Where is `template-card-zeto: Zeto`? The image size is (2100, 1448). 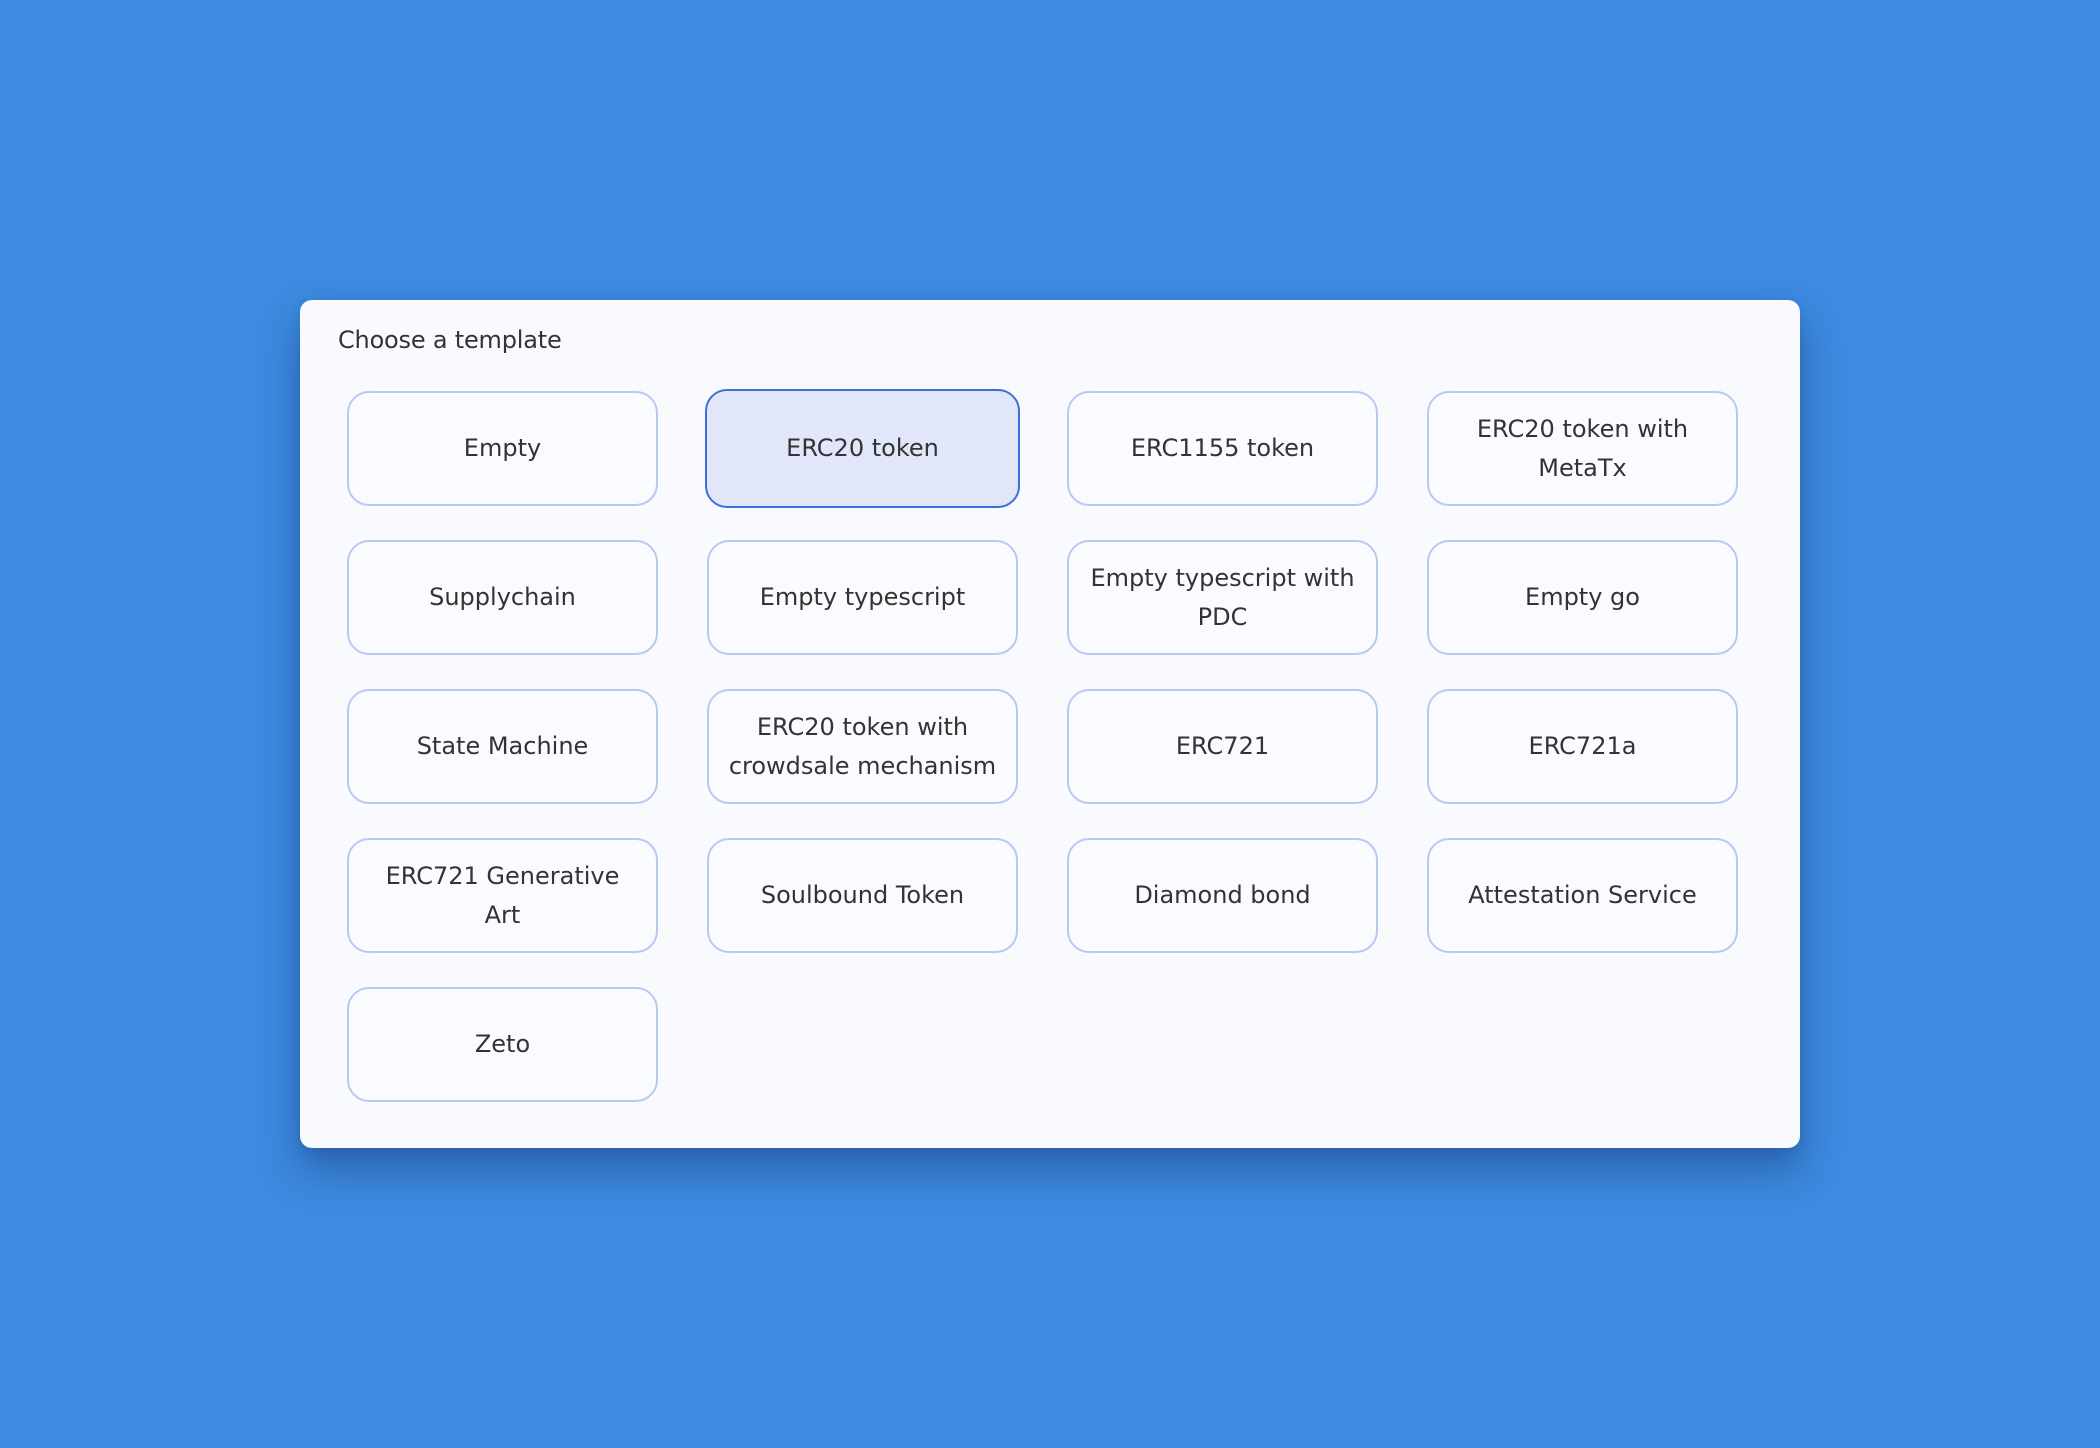
template-card-zeto: Zeto is located at coordinates (502, 1044).